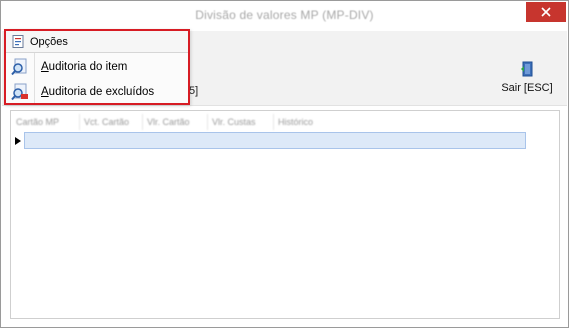 The height and width of the screenshot is (328, 569). I want to click on menu-item-item-audit: Auditoria do item, so click(97, 66).